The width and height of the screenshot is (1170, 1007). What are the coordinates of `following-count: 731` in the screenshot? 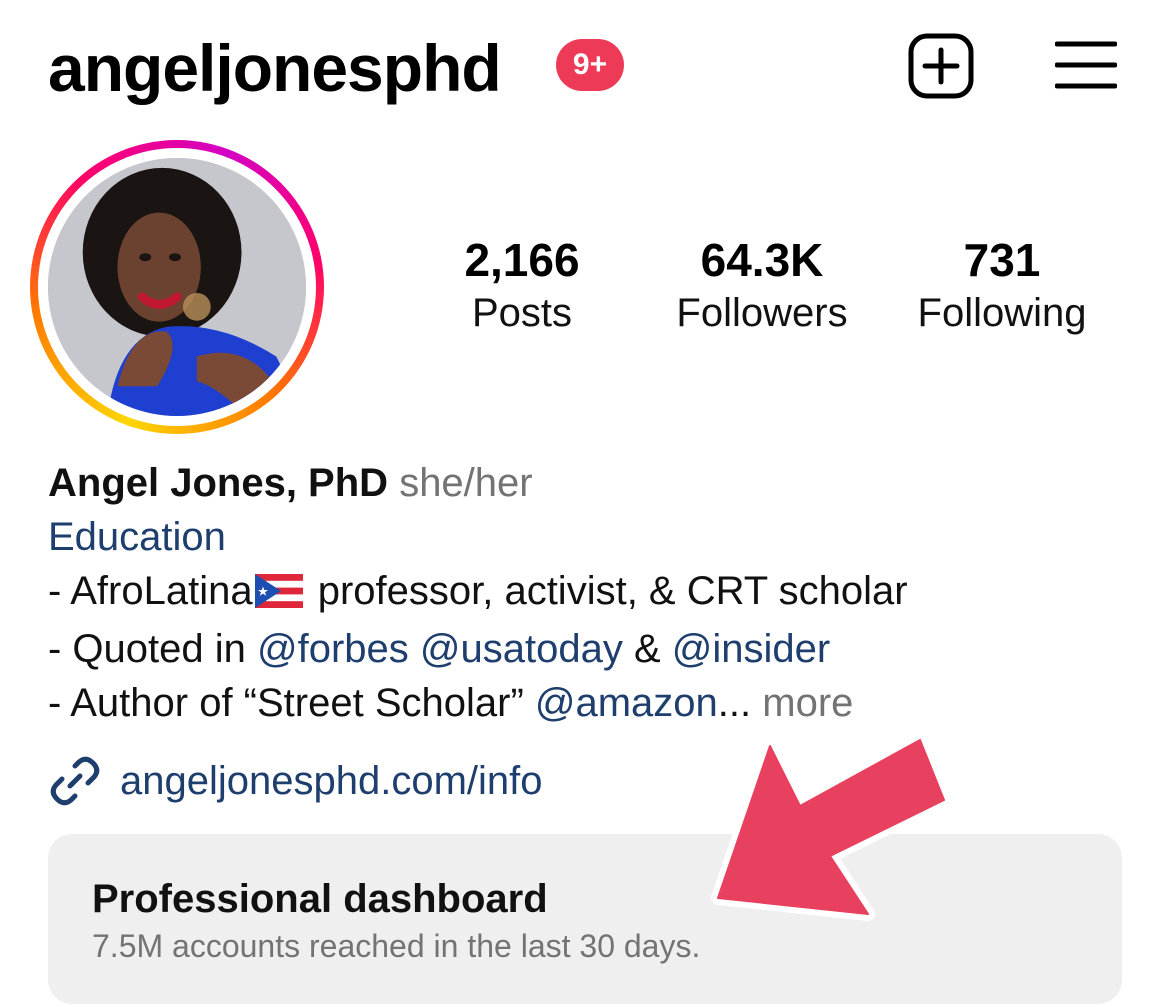 It's located at (1002, 260).